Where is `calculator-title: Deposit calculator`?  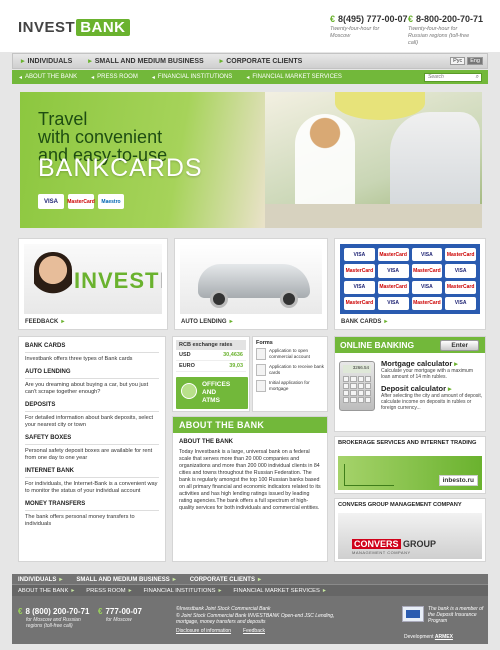
calculator-title: Deposit calculator is located at coordinates (414, 388).